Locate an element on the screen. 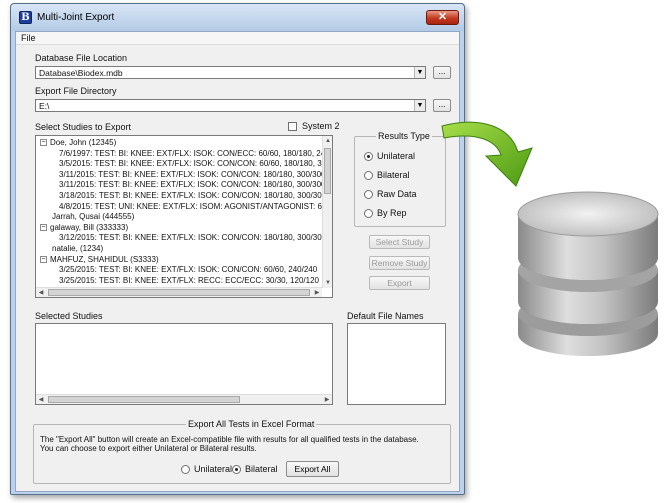 The image size is (670, 503). export-all-radio-unilateral is located at coordinates (185, 469).